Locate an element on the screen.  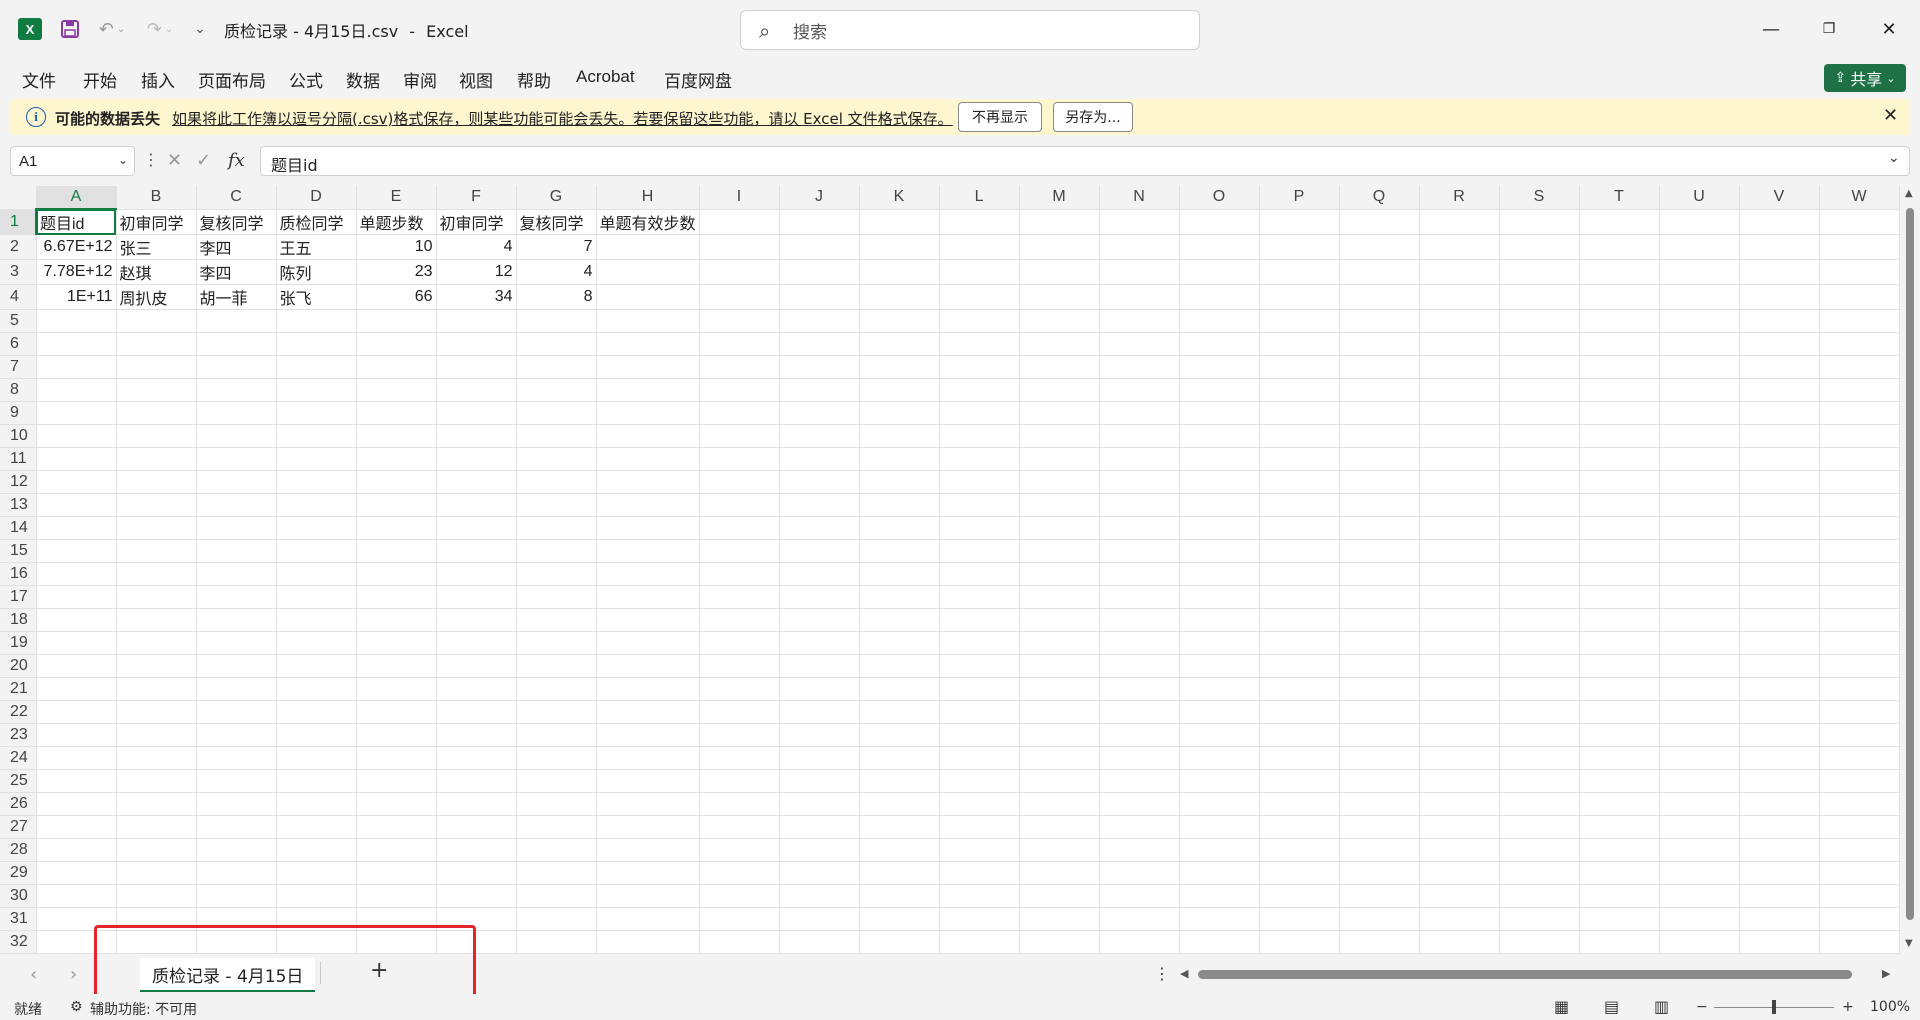
cell-i24 is located at coordinates (739, 758).